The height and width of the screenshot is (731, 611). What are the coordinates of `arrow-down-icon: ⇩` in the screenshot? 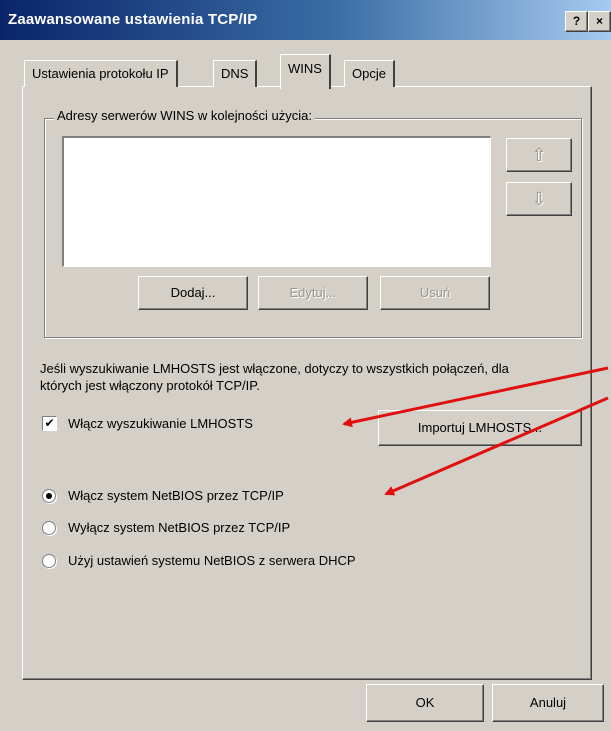 It's located at (539, 199).